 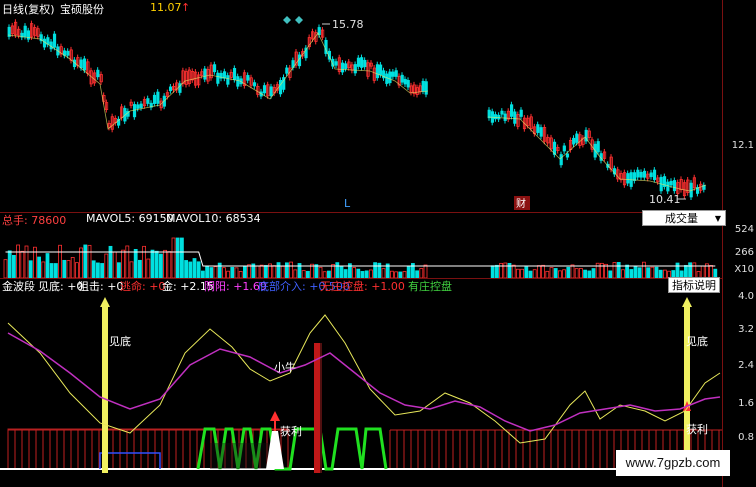 What do you see at coordinates (430, 286) in the screenshot?
I see `indicator-item: 有庄控盘` at bounding box center [430, 286].